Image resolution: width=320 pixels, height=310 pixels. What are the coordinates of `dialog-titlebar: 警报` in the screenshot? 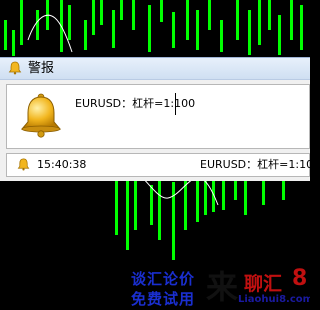 It's located at (155, 69).